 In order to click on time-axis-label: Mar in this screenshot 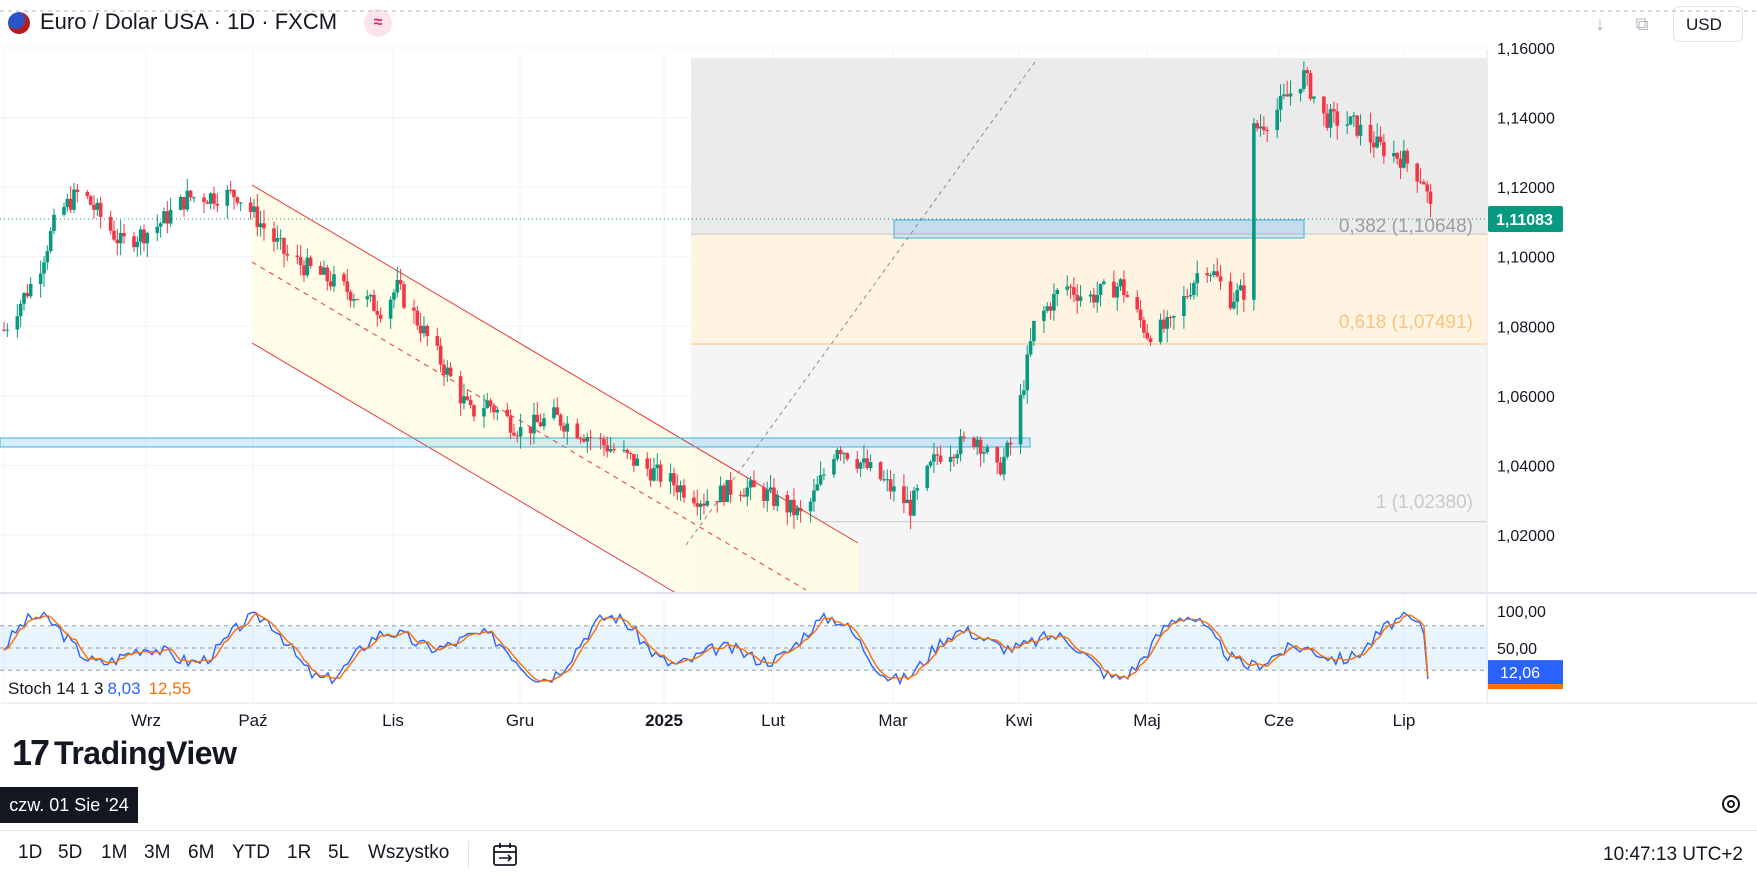, I will do `click(893, 720)`.